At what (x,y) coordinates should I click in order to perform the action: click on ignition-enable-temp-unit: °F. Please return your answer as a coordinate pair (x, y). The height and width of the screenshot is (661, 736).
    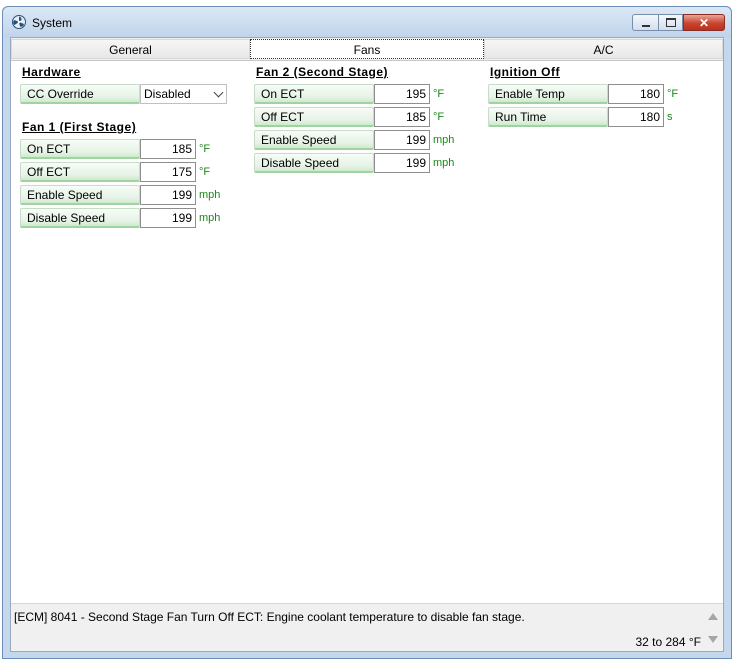
    Looking at the image, I should click on (673, 94).